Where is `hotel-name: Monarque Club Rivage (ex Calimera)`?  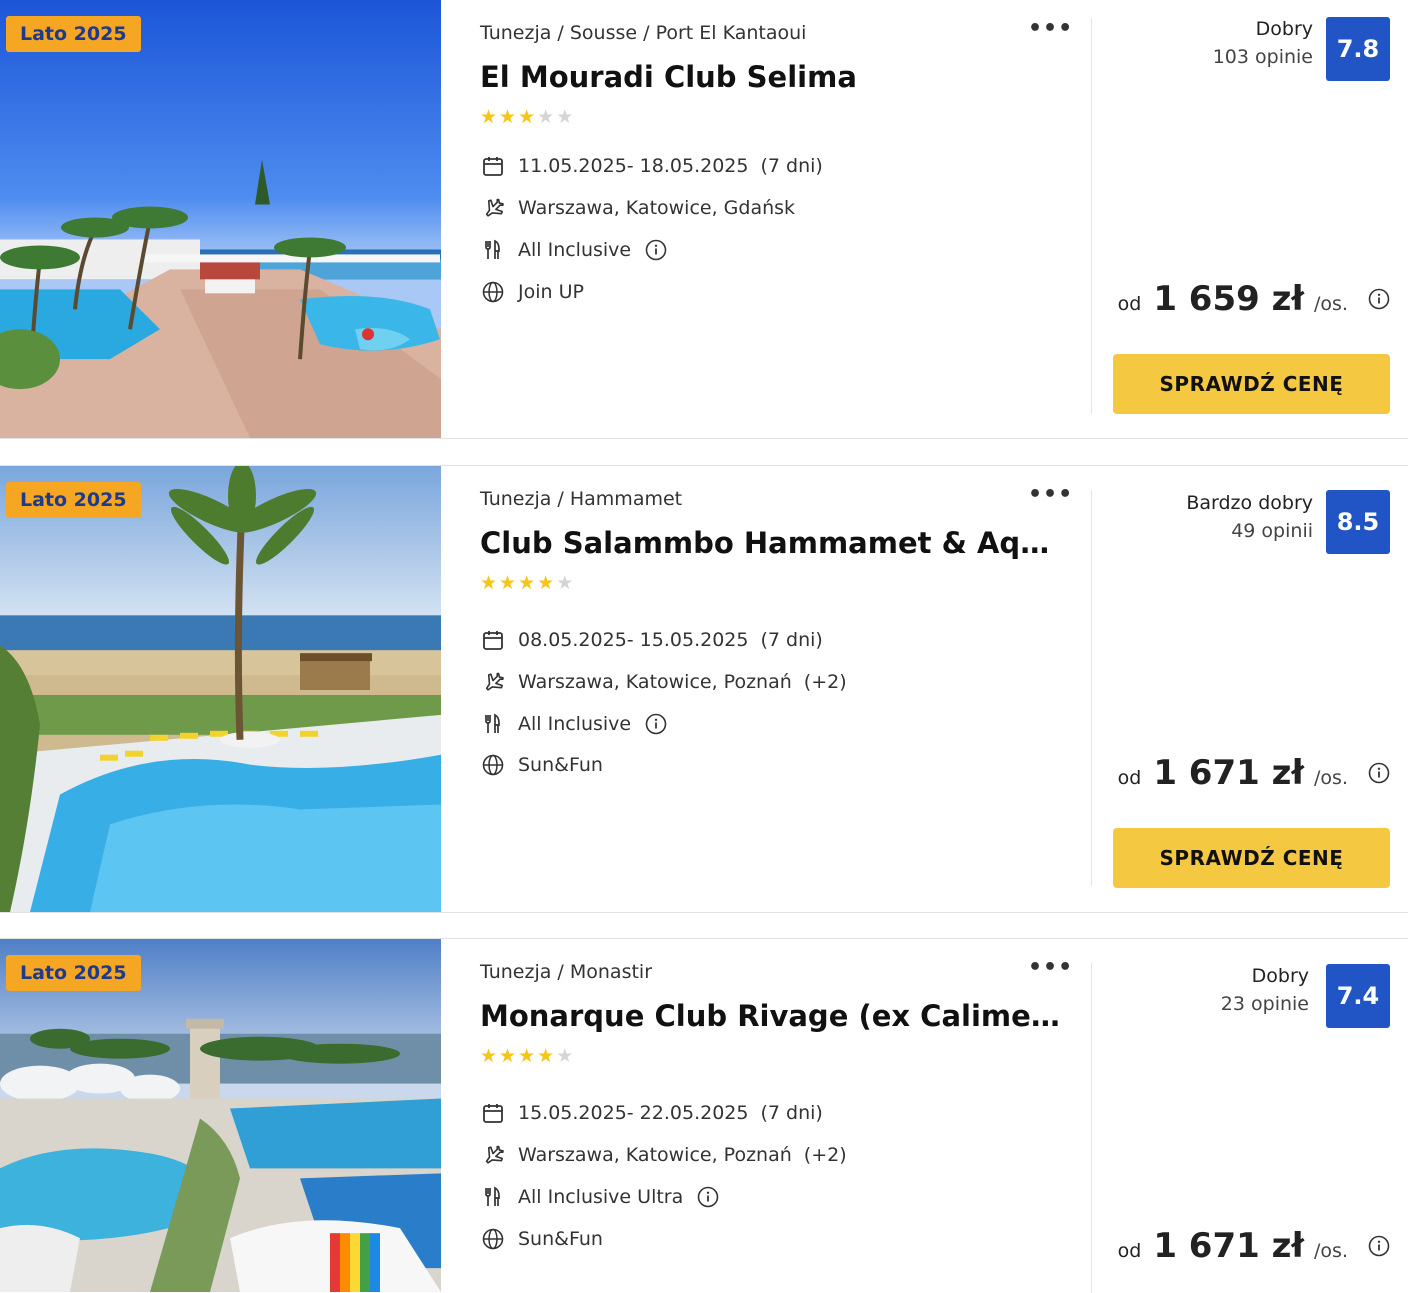 hotel-name: Monarque Club Rivage (ex Calimera) is located at coordinates (772, 1016).